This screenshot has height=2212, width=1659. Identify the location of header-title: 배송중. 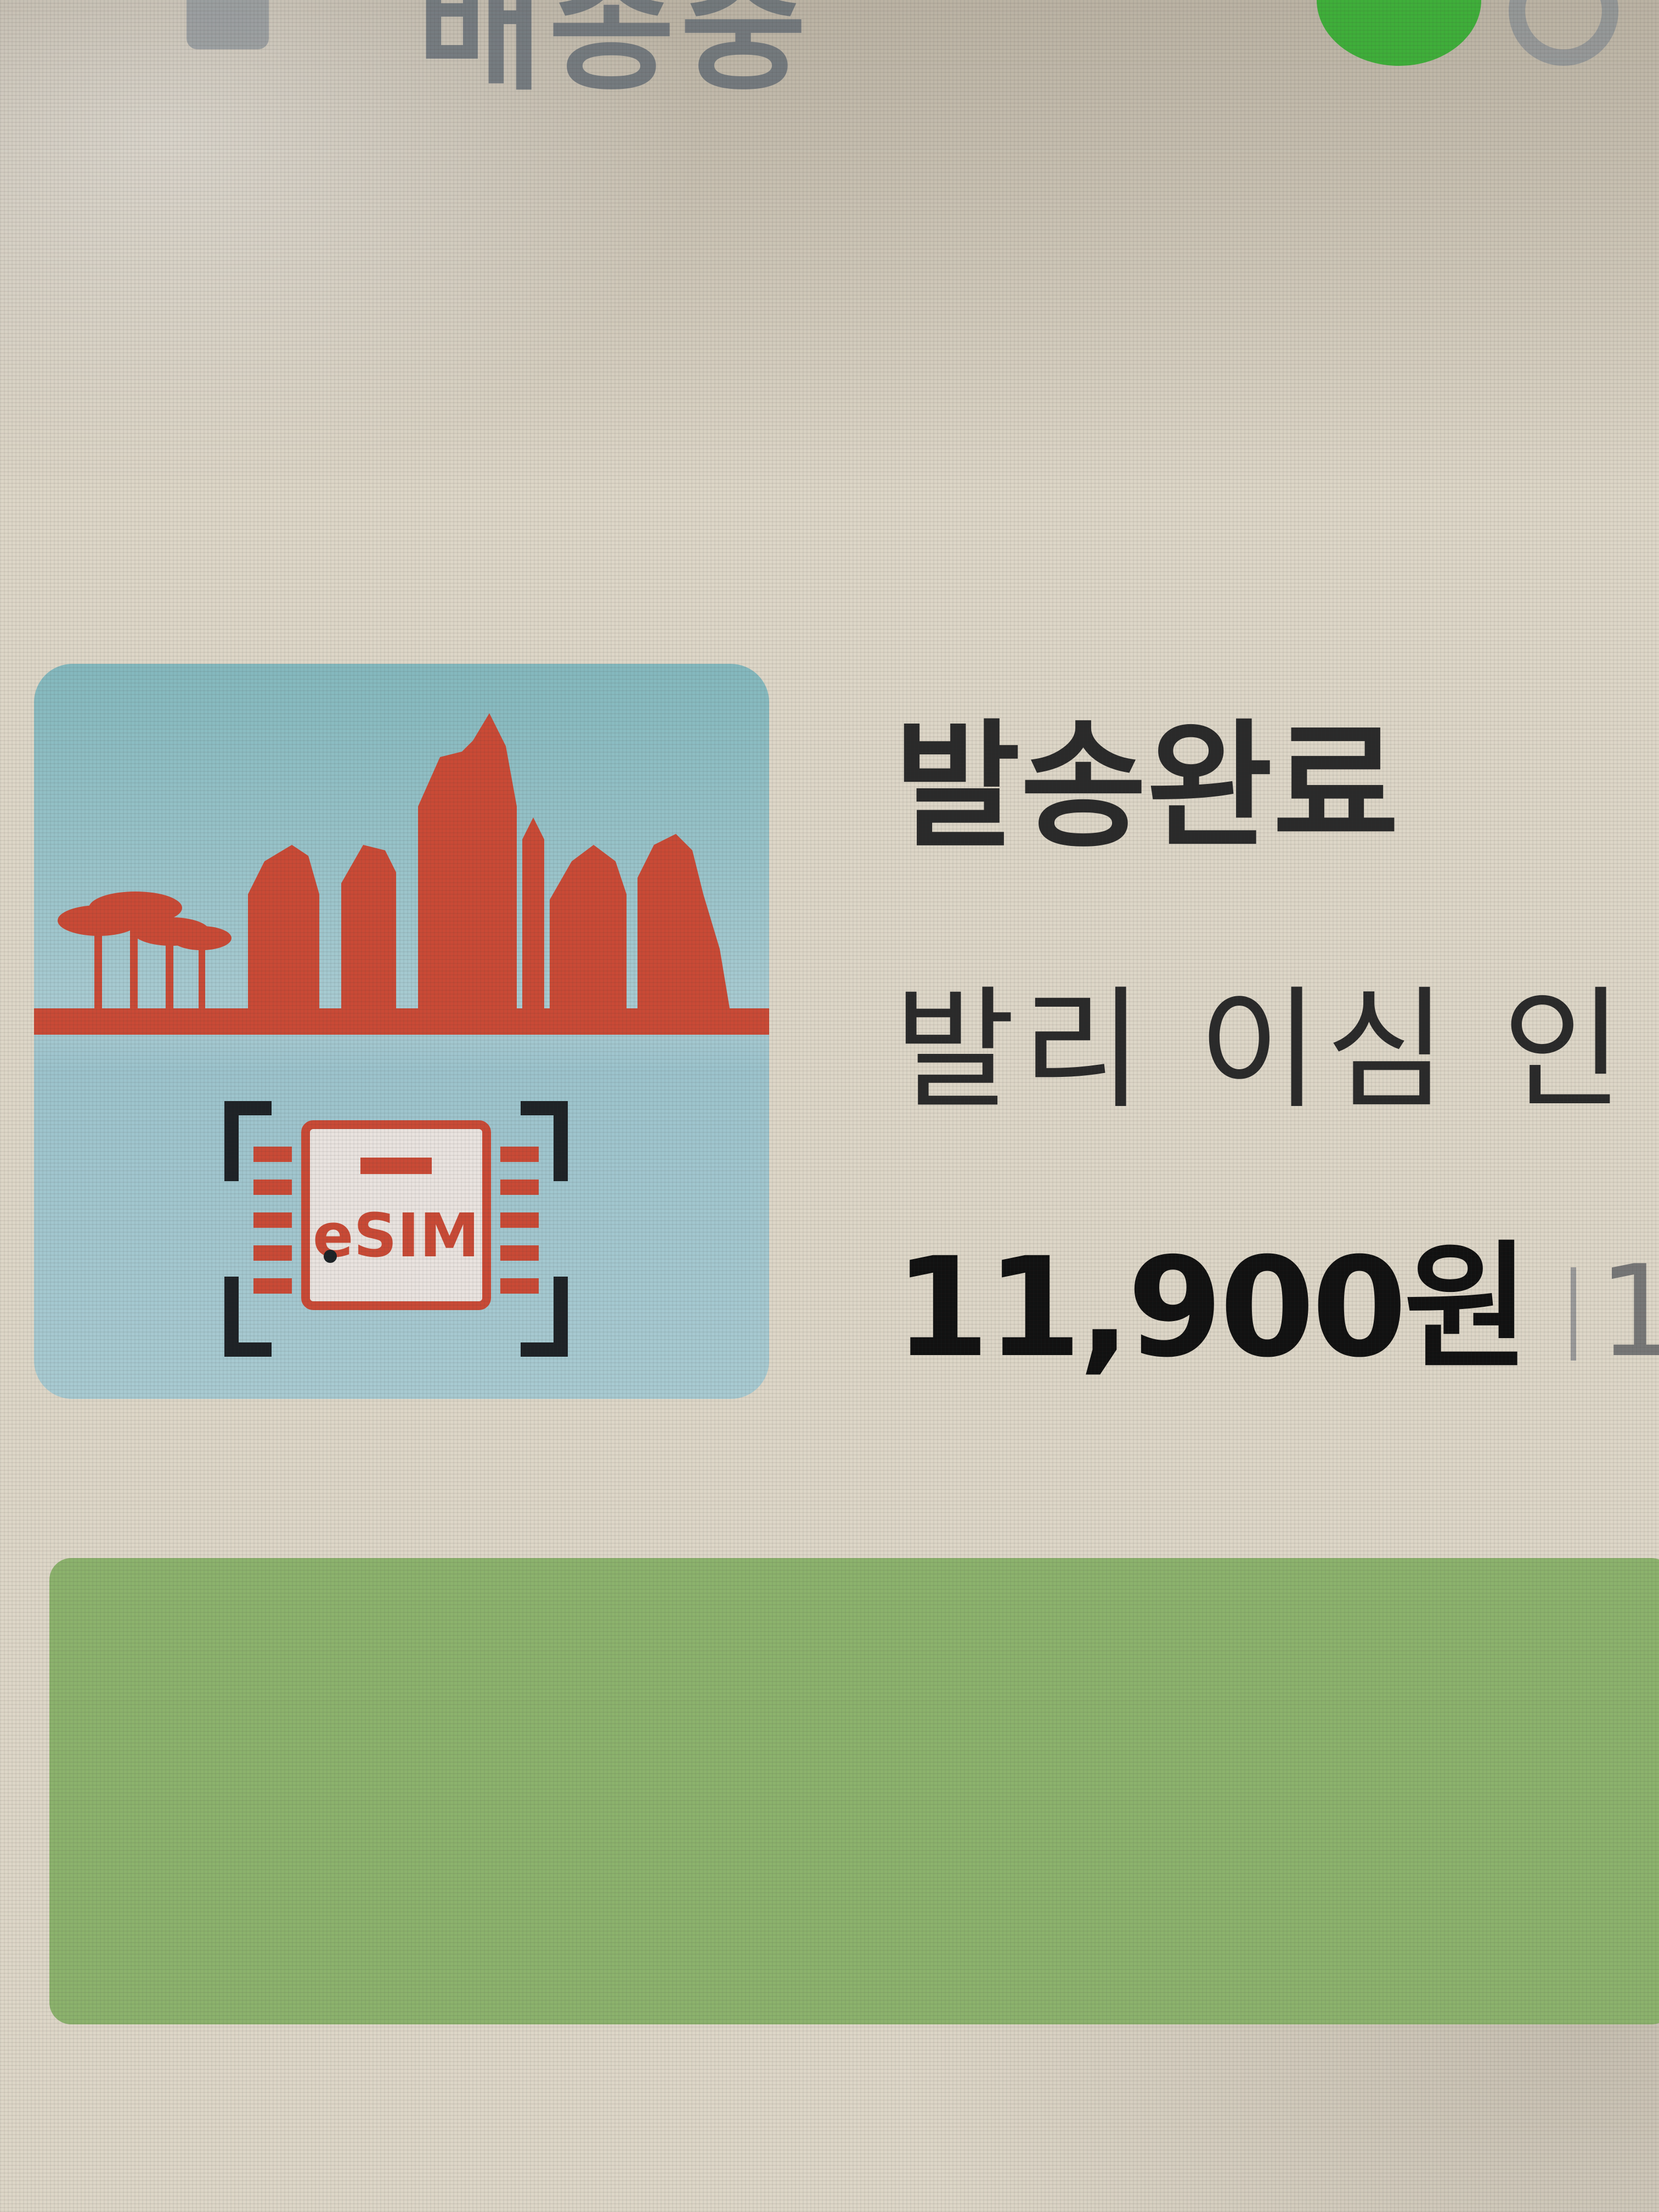
(615, 55).